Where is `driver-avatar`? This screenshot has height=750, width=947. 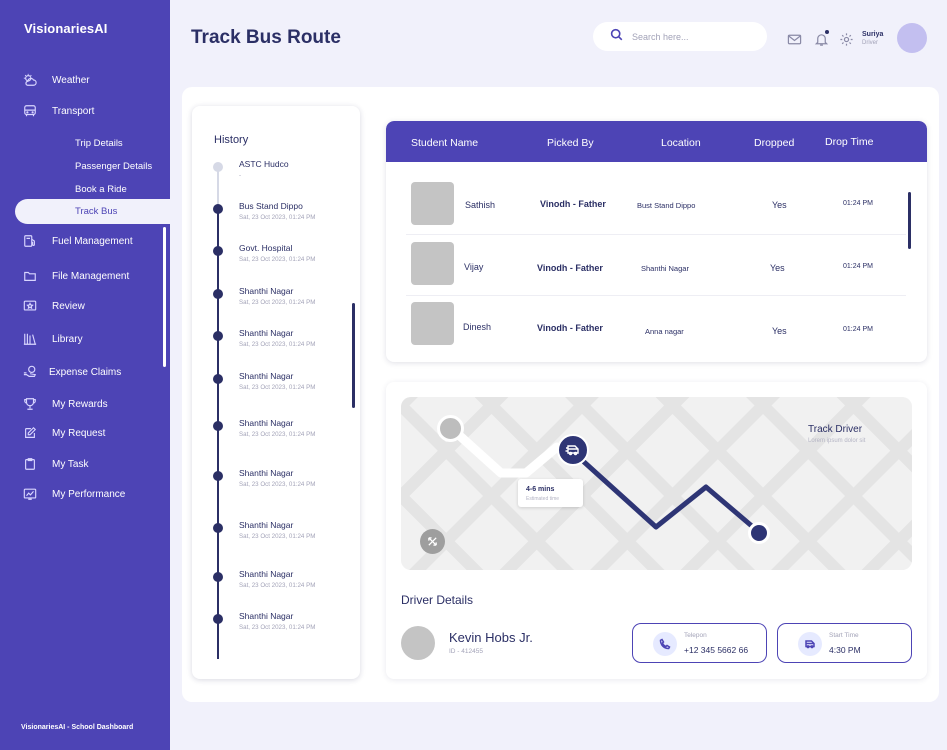
driver-avatar is located at coordinates (418, 643).